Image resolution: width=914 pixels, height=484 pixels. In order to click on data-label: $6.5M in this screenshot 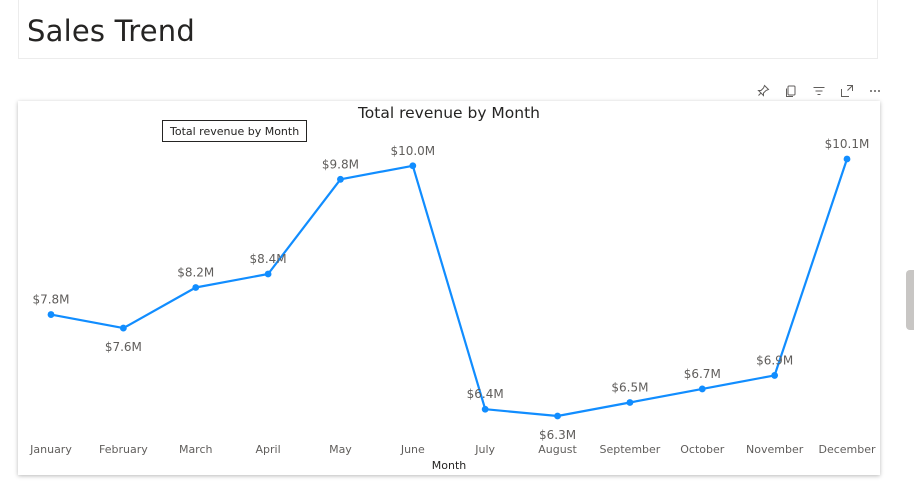, I will do `click(629, 387)`.